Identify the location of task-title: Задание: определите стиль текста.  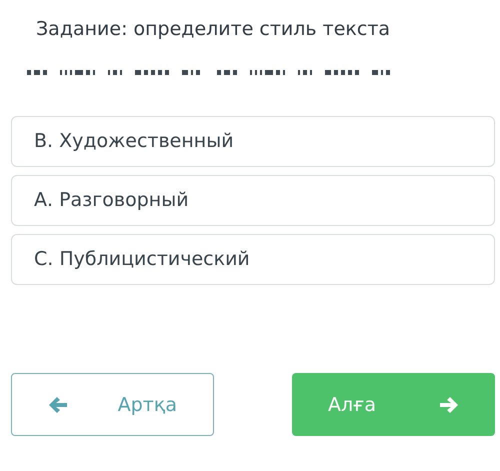
(213, 29).